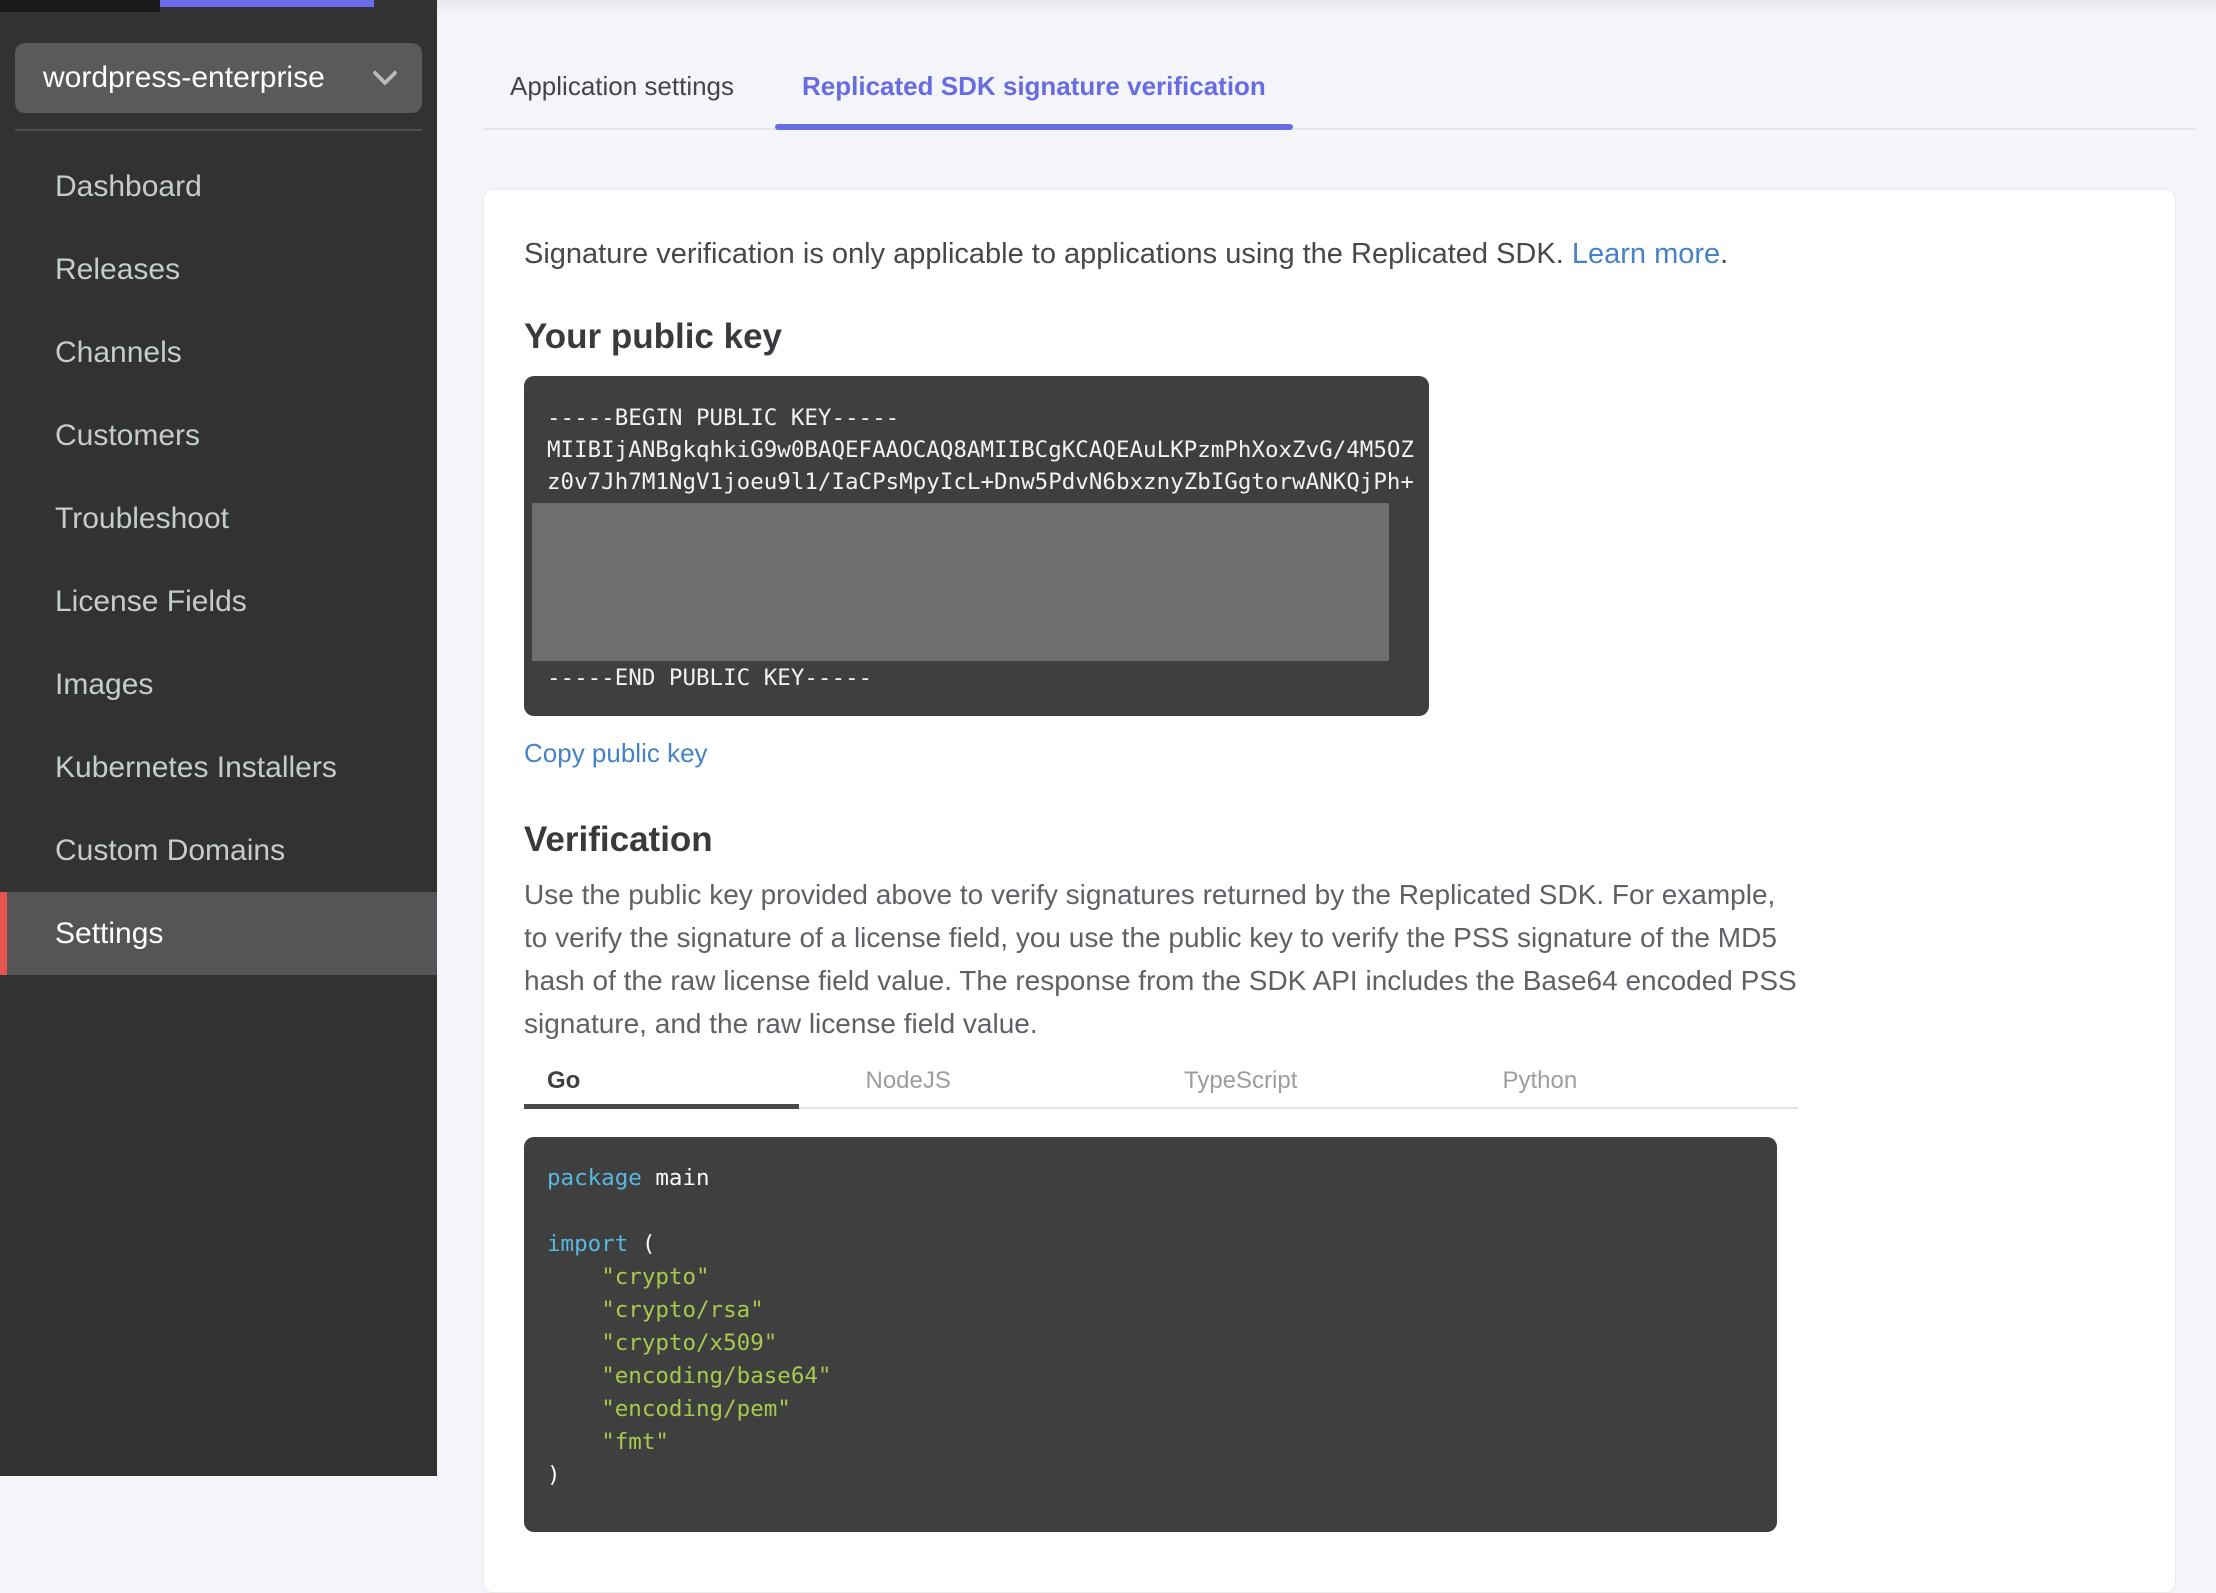 The width and height of the screenshot is (2216, 1593). What do you see at coordinates (218, 850) in the screenshot?
I see `sidebar-item-custom-domains: Custom Domains` at bounding box center [218, 850].